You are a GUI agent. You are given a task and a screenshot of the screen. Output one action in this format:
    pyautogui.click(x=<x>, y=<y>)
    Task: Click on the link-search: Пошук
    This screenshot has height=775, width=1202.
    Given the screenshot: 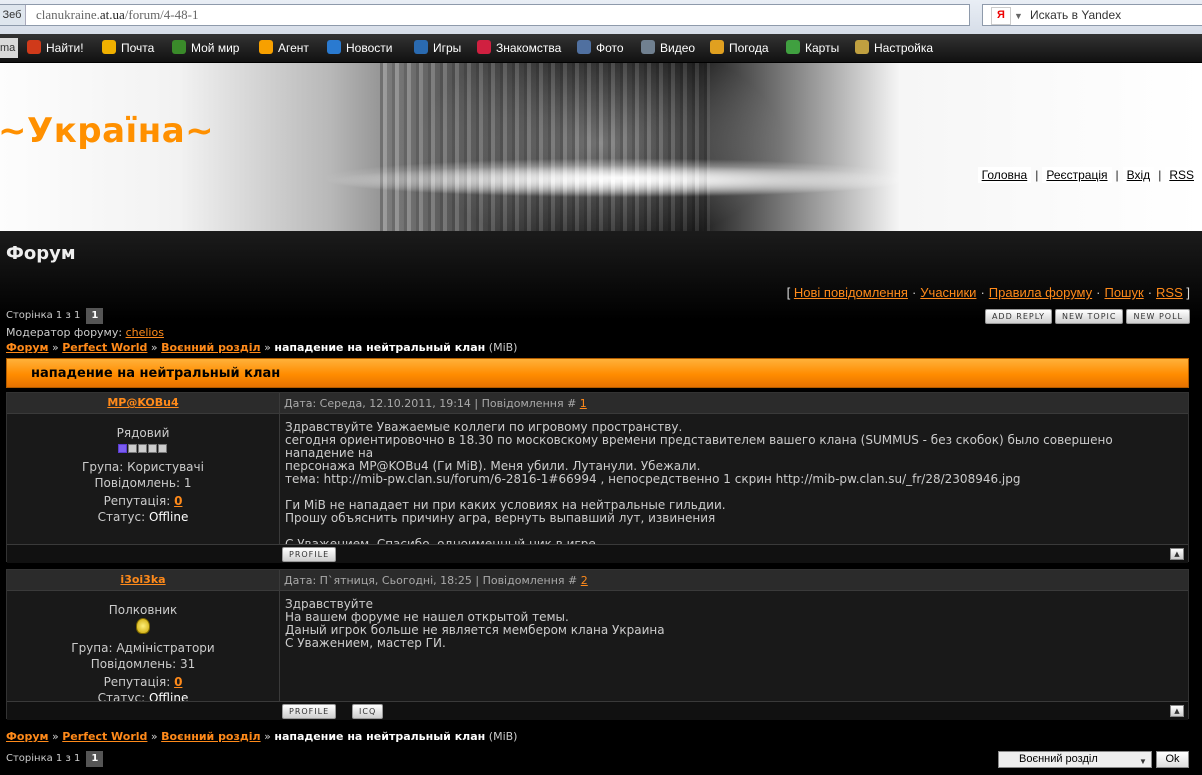 What is the action you would take?
    pyautogui.click(x=1123, y=292)
    